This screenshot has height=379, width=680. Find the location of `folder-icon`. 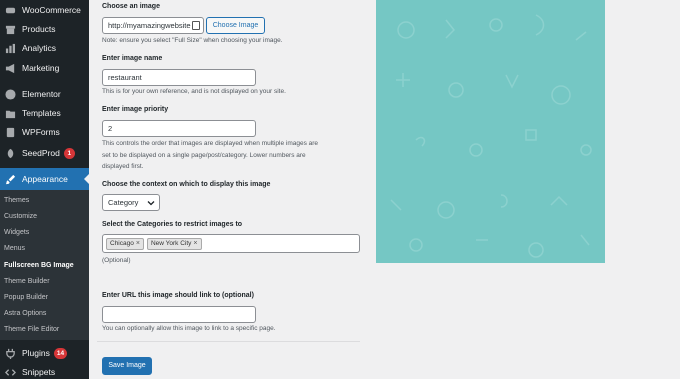

folder-icon is located at coordinates (10, 113).